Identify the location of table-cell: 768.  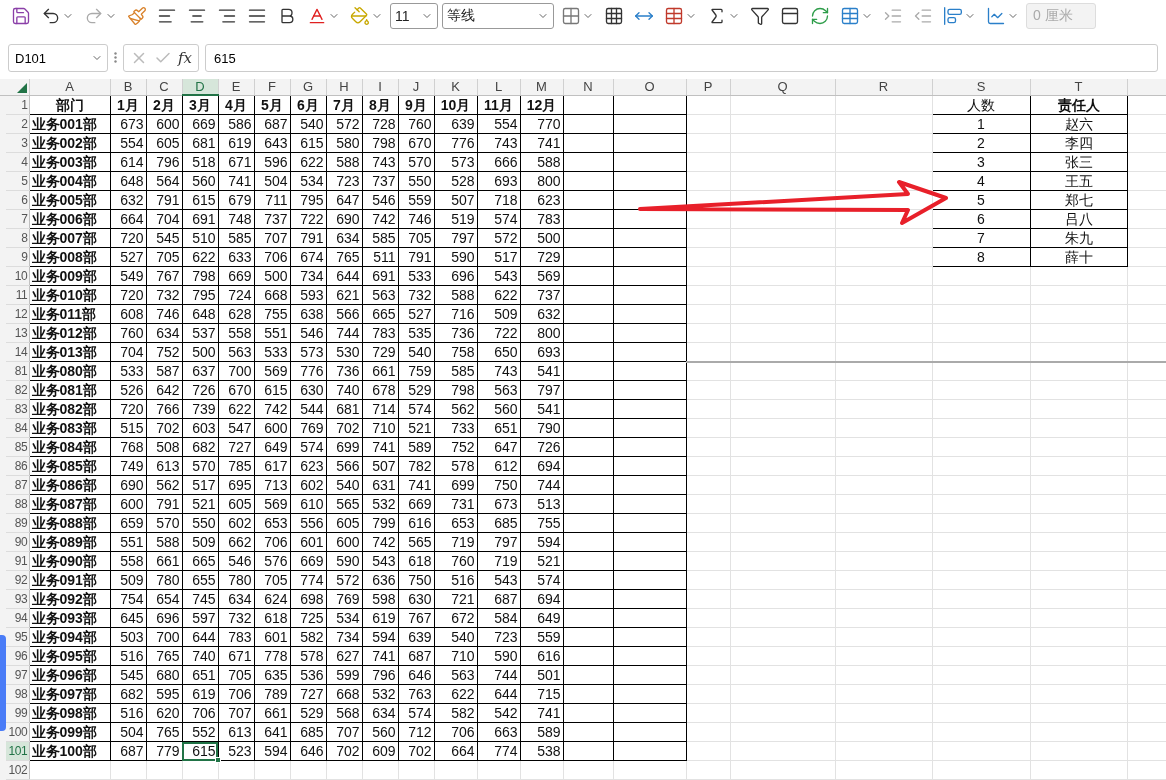
(128, 447).